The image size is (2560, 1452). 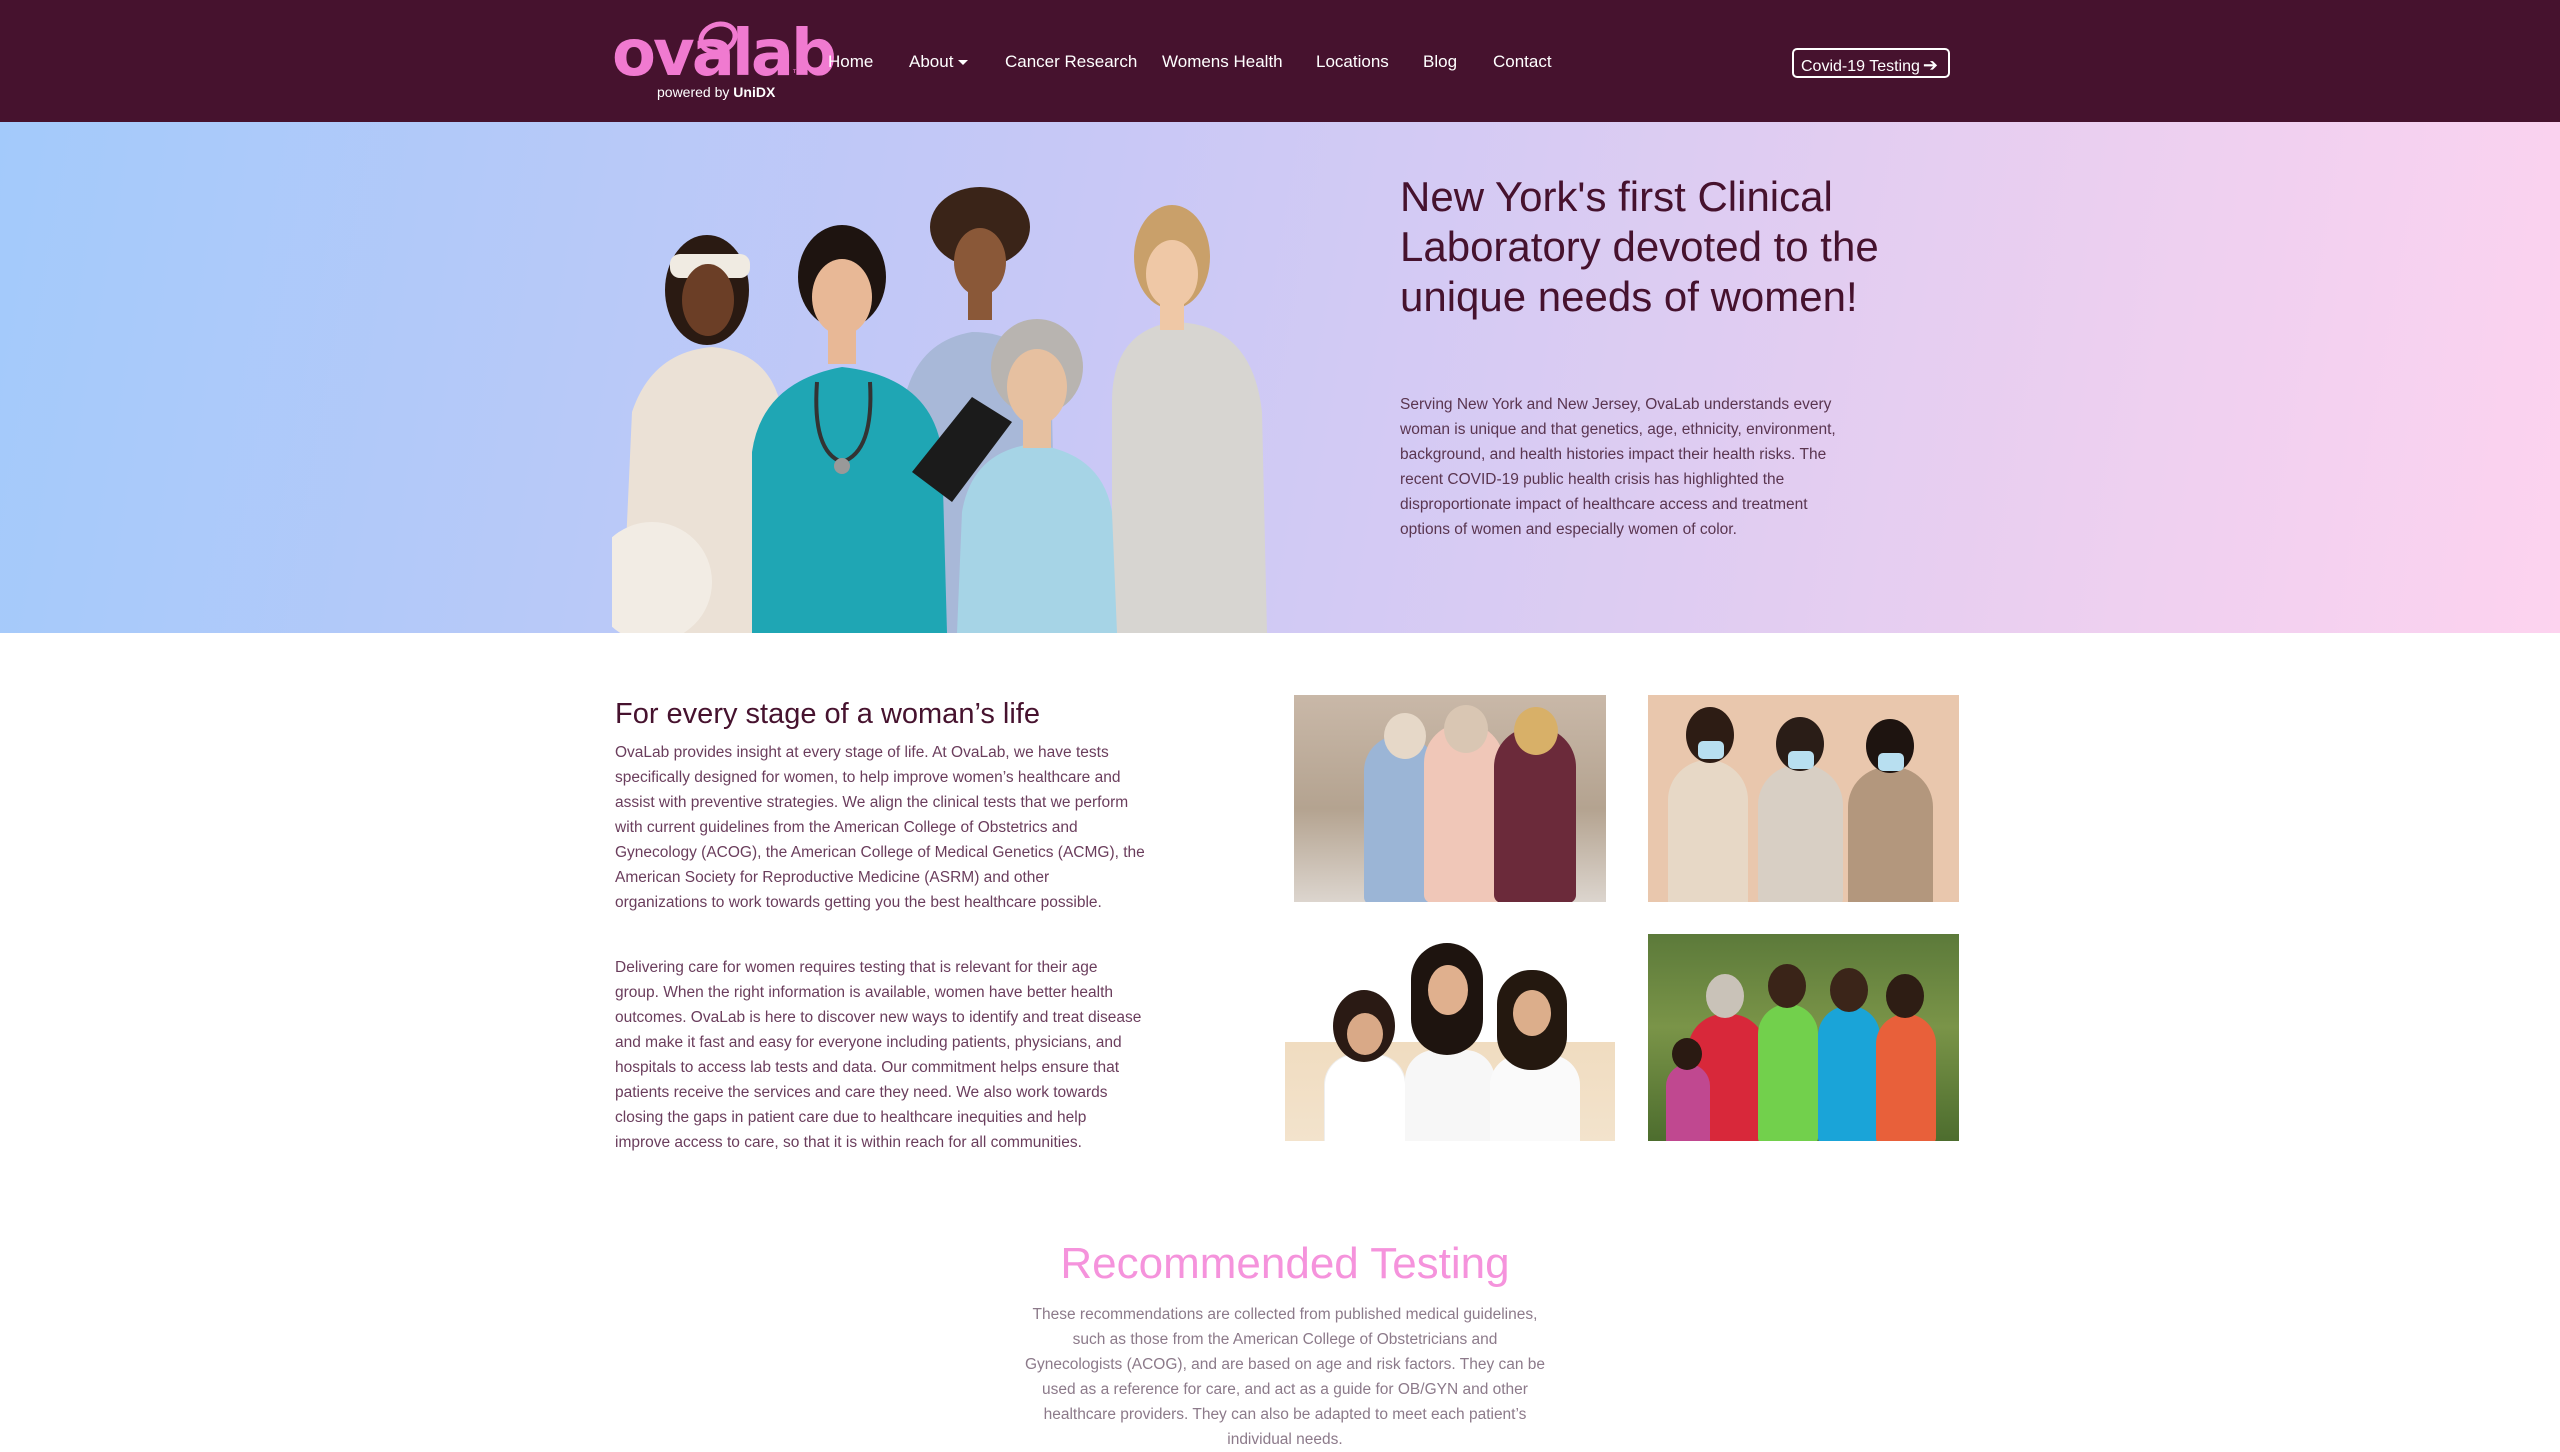 What do you see at coordinates (1440, 62) in the screenshot?
I see `nav-blog: Blog` at bounding box center [1440, 62].